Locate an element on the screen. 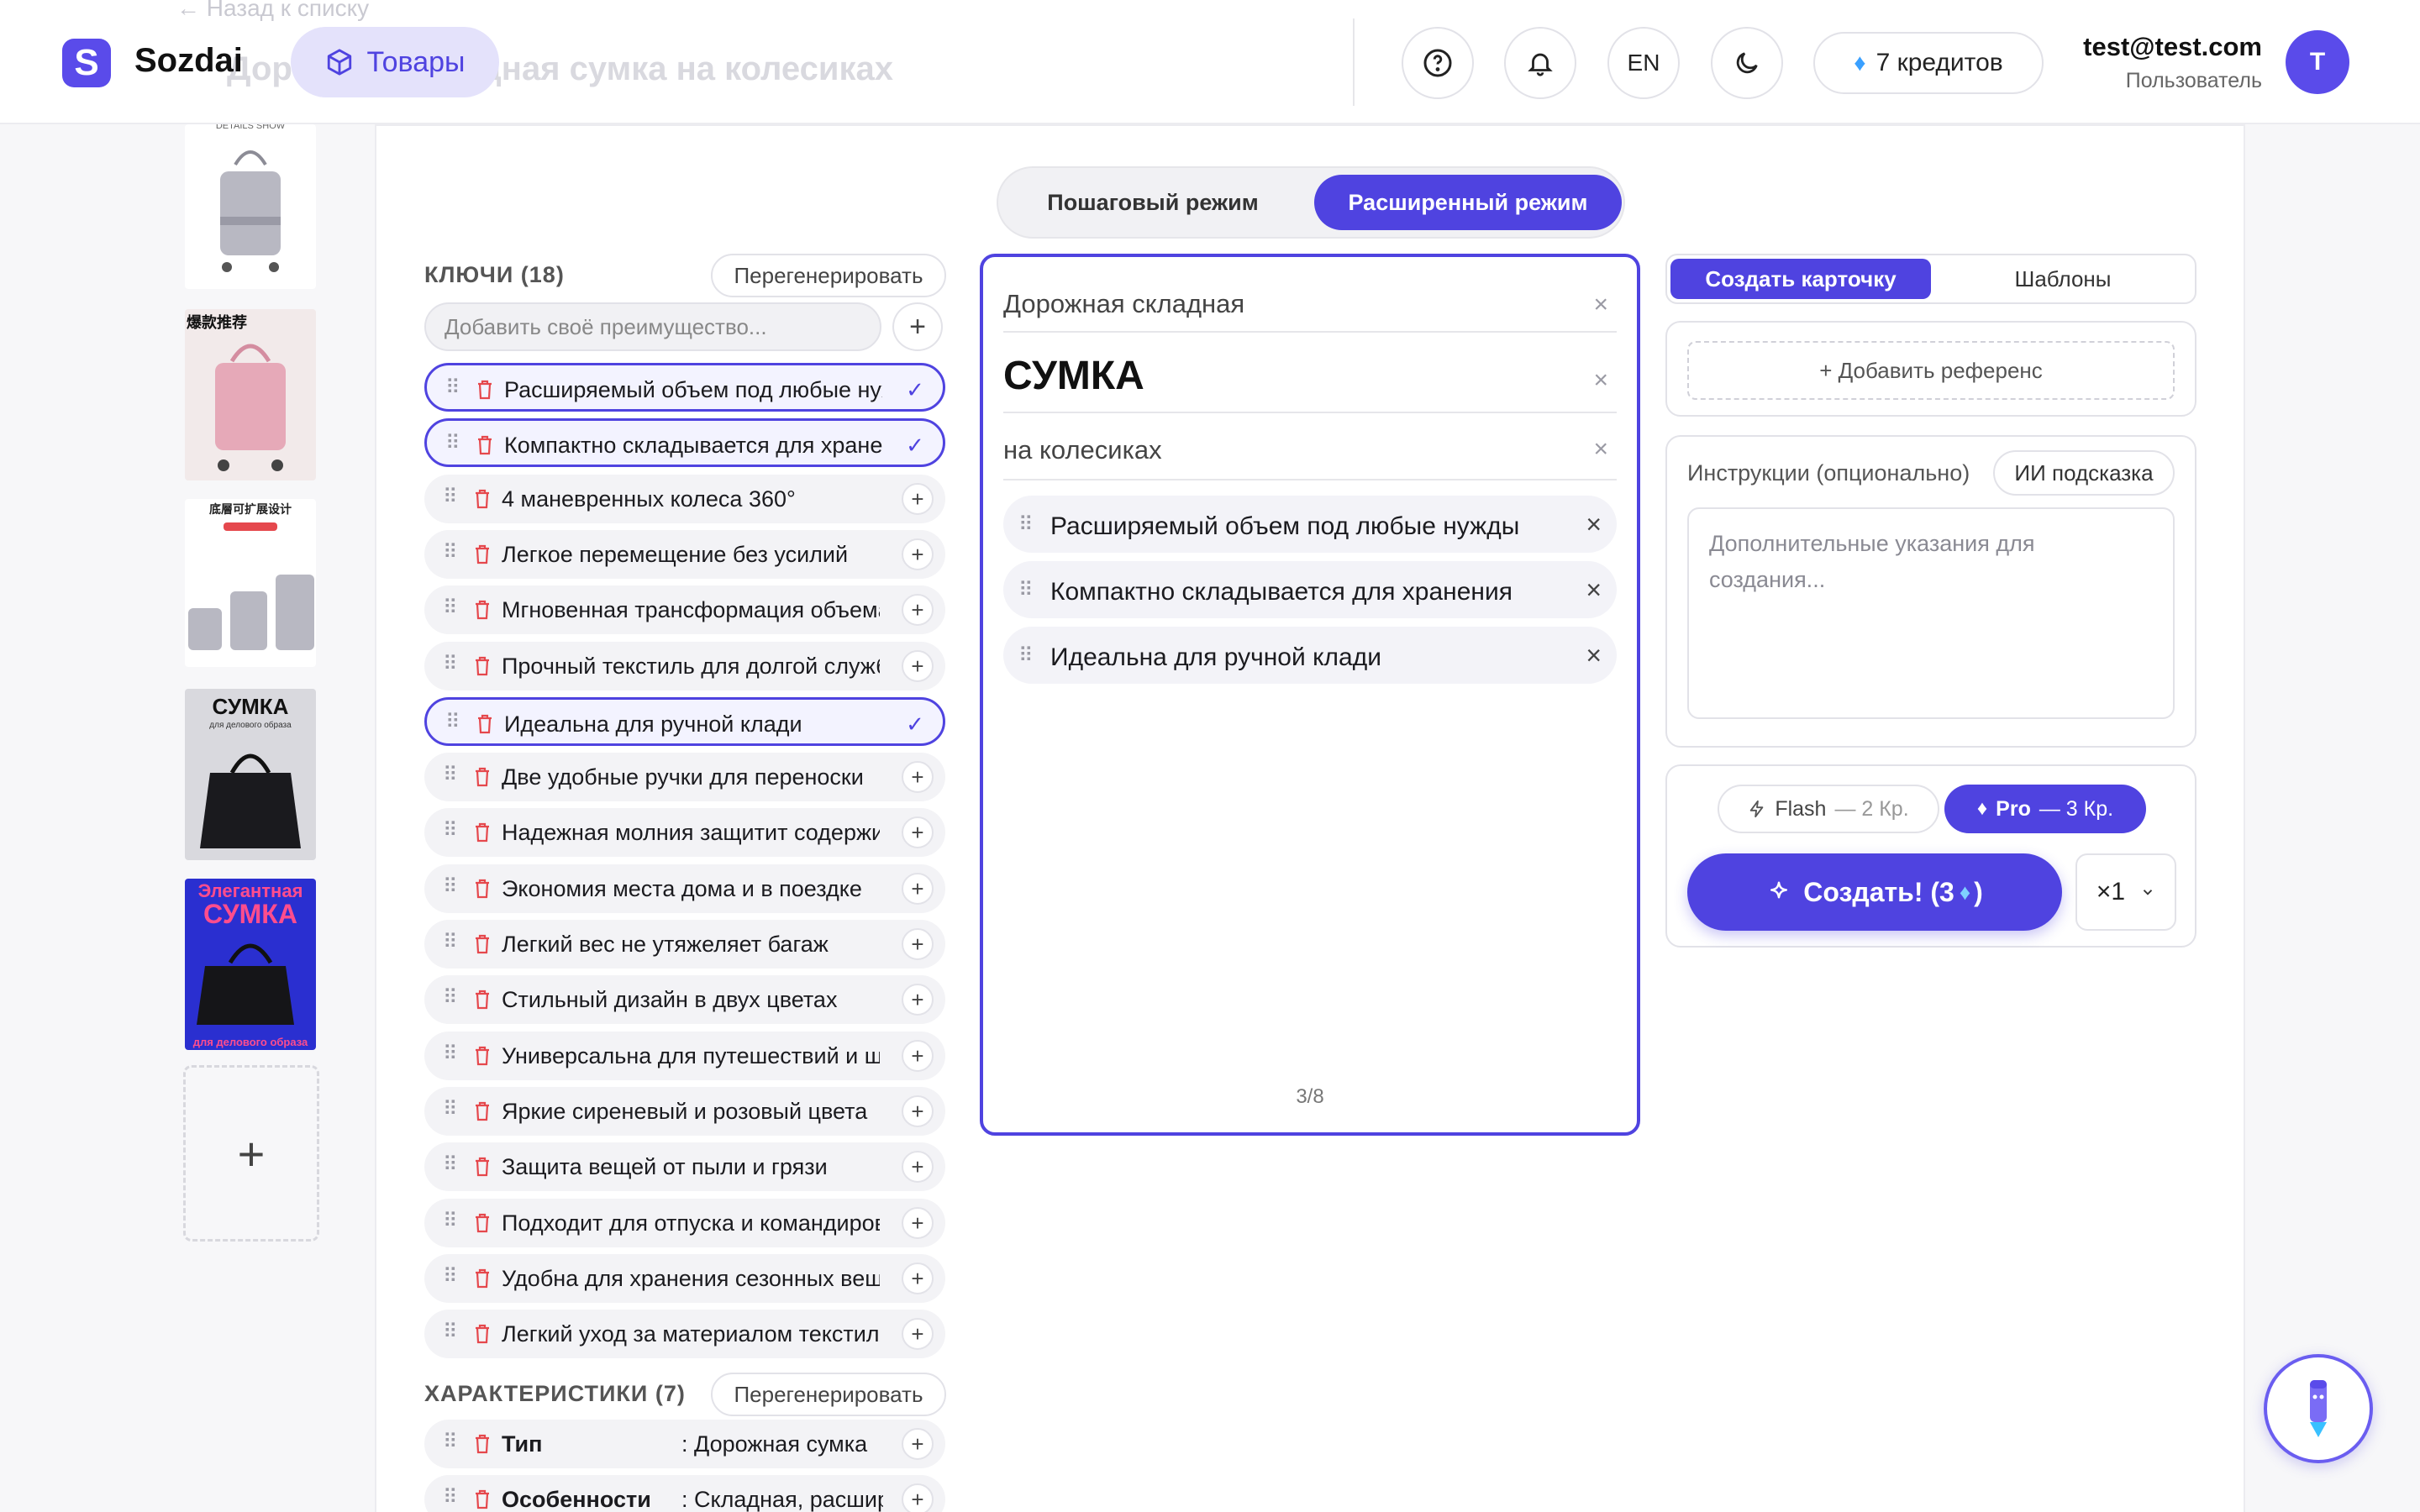 The width and height of the screenshot is (2420, 1512). ai-hint-button: ИИ подсказка is located at coordinates (2084, 473).